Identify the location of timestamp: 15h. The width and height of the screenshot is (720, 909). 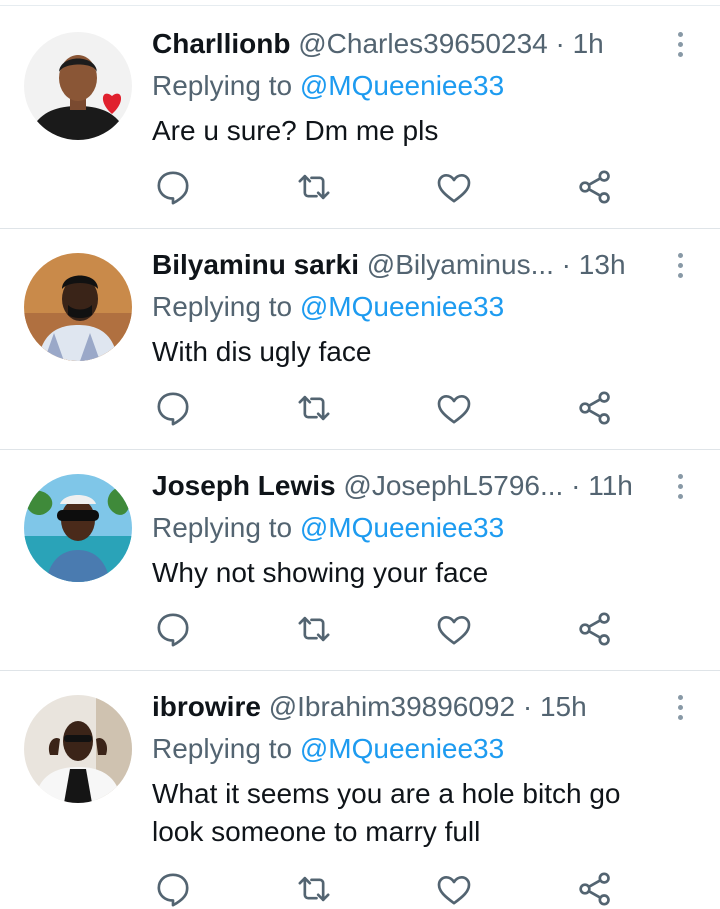
(563, 706).